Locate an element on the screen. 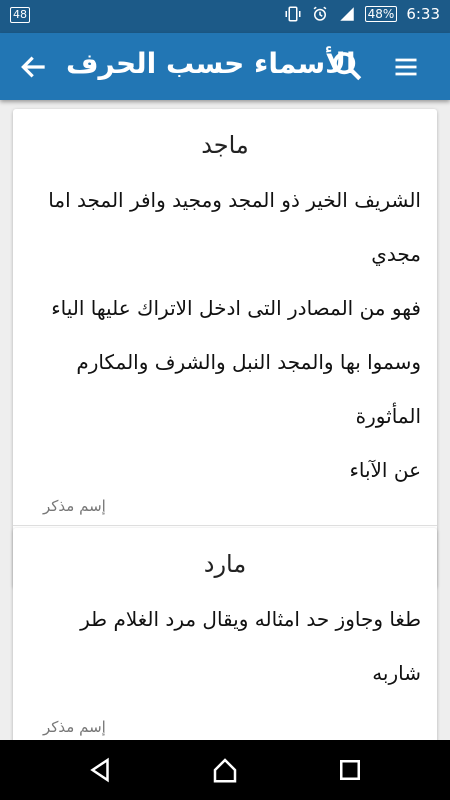 This screenshot has height=800, width=450. home-nav-icon is located at coordinates (225, 770).